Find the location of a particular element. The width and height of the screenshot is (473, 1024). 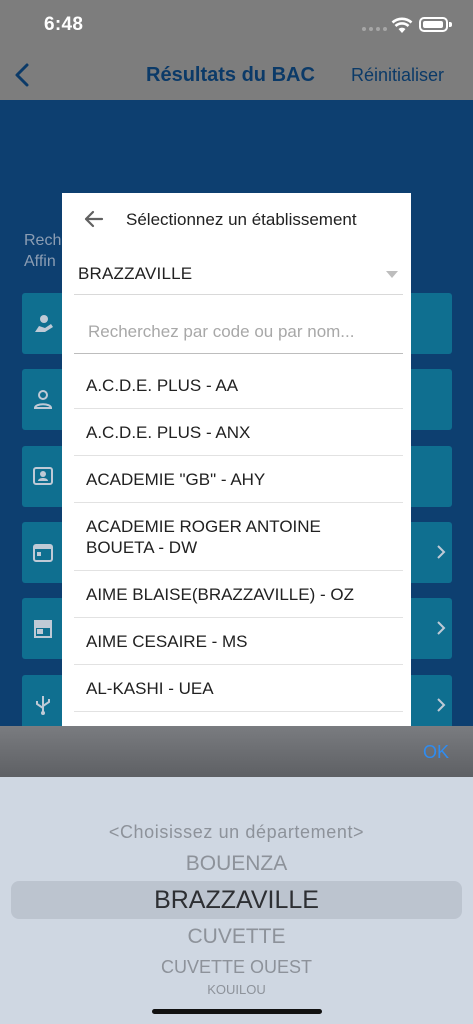

usb-icon is located at coordinates (43, 705).